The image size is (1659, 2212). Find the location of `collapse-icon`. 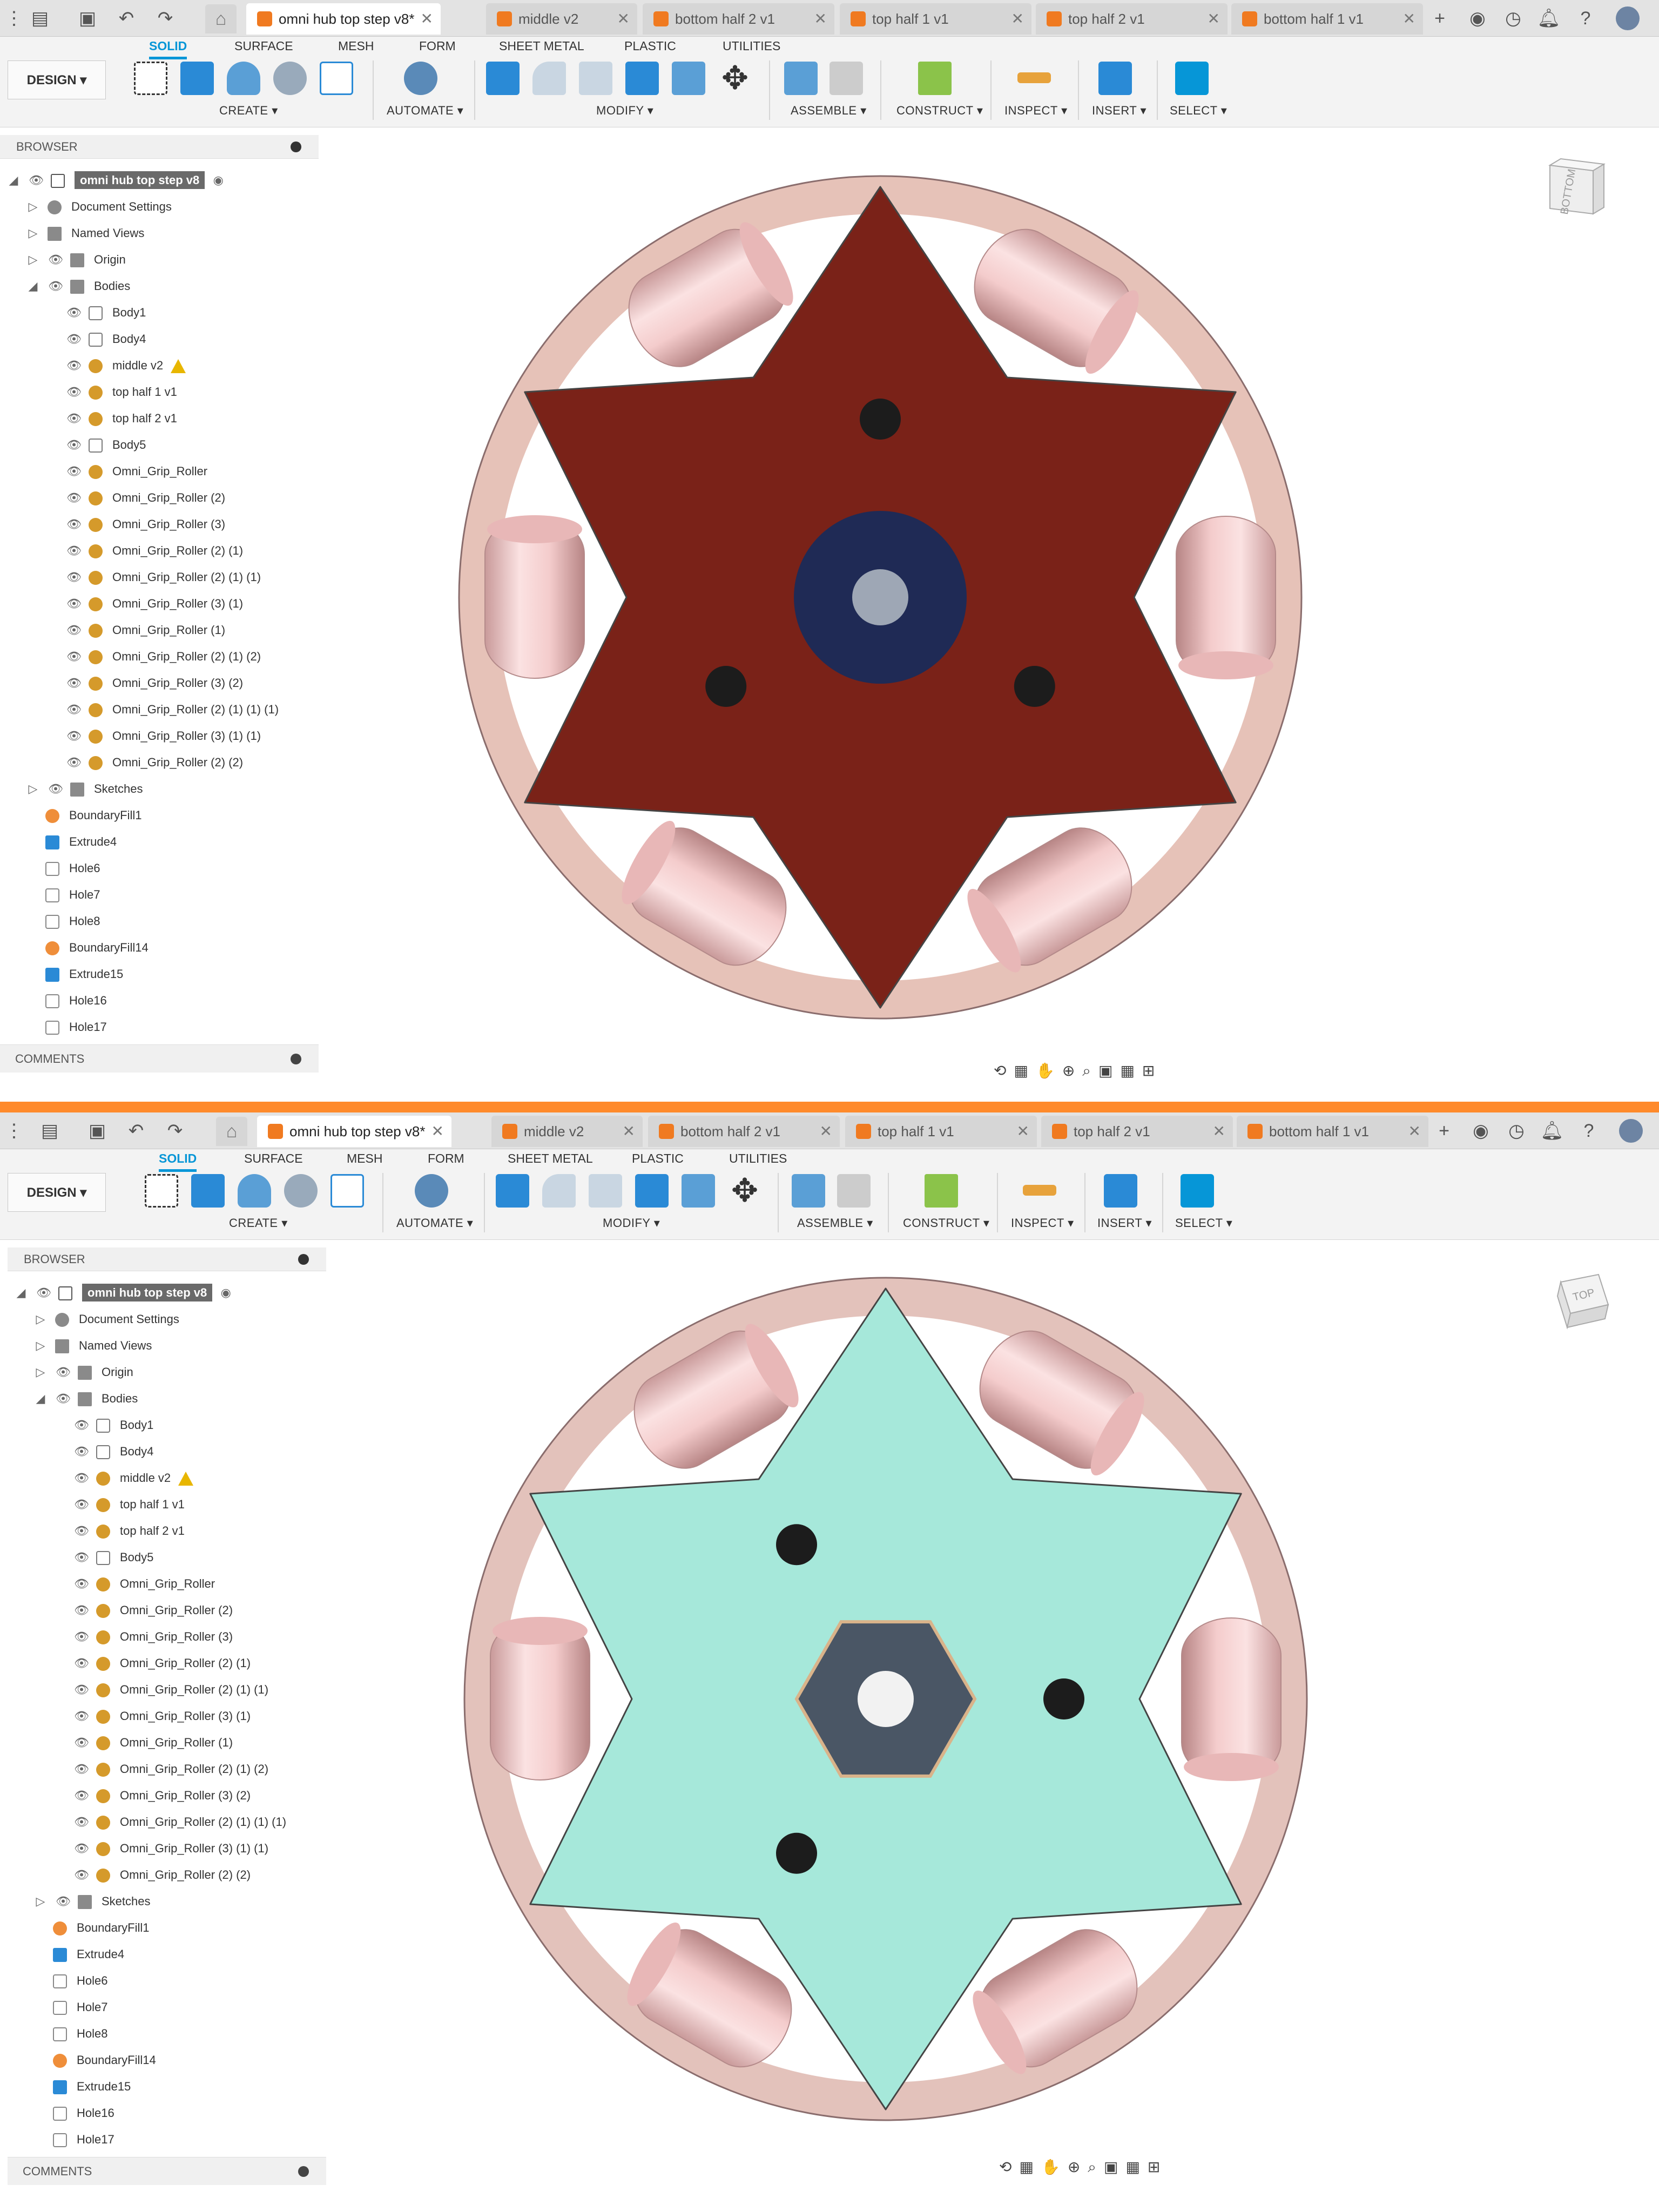

collapse-icon is located at coordinates (296, 146).